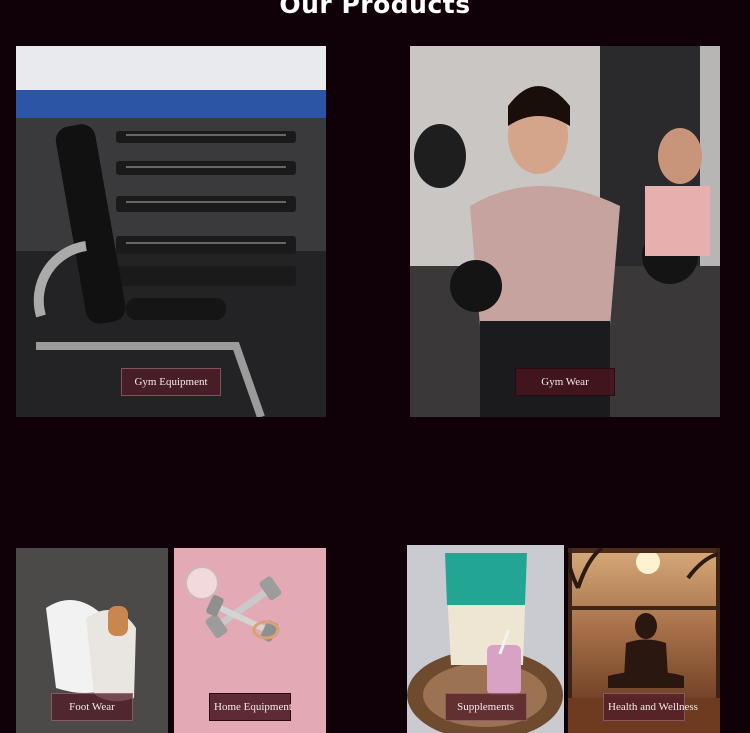 The width and height of the screenshot is (750, 733). I want to click on gym-equipment-label: Gym Equipment, so click(171, 382).